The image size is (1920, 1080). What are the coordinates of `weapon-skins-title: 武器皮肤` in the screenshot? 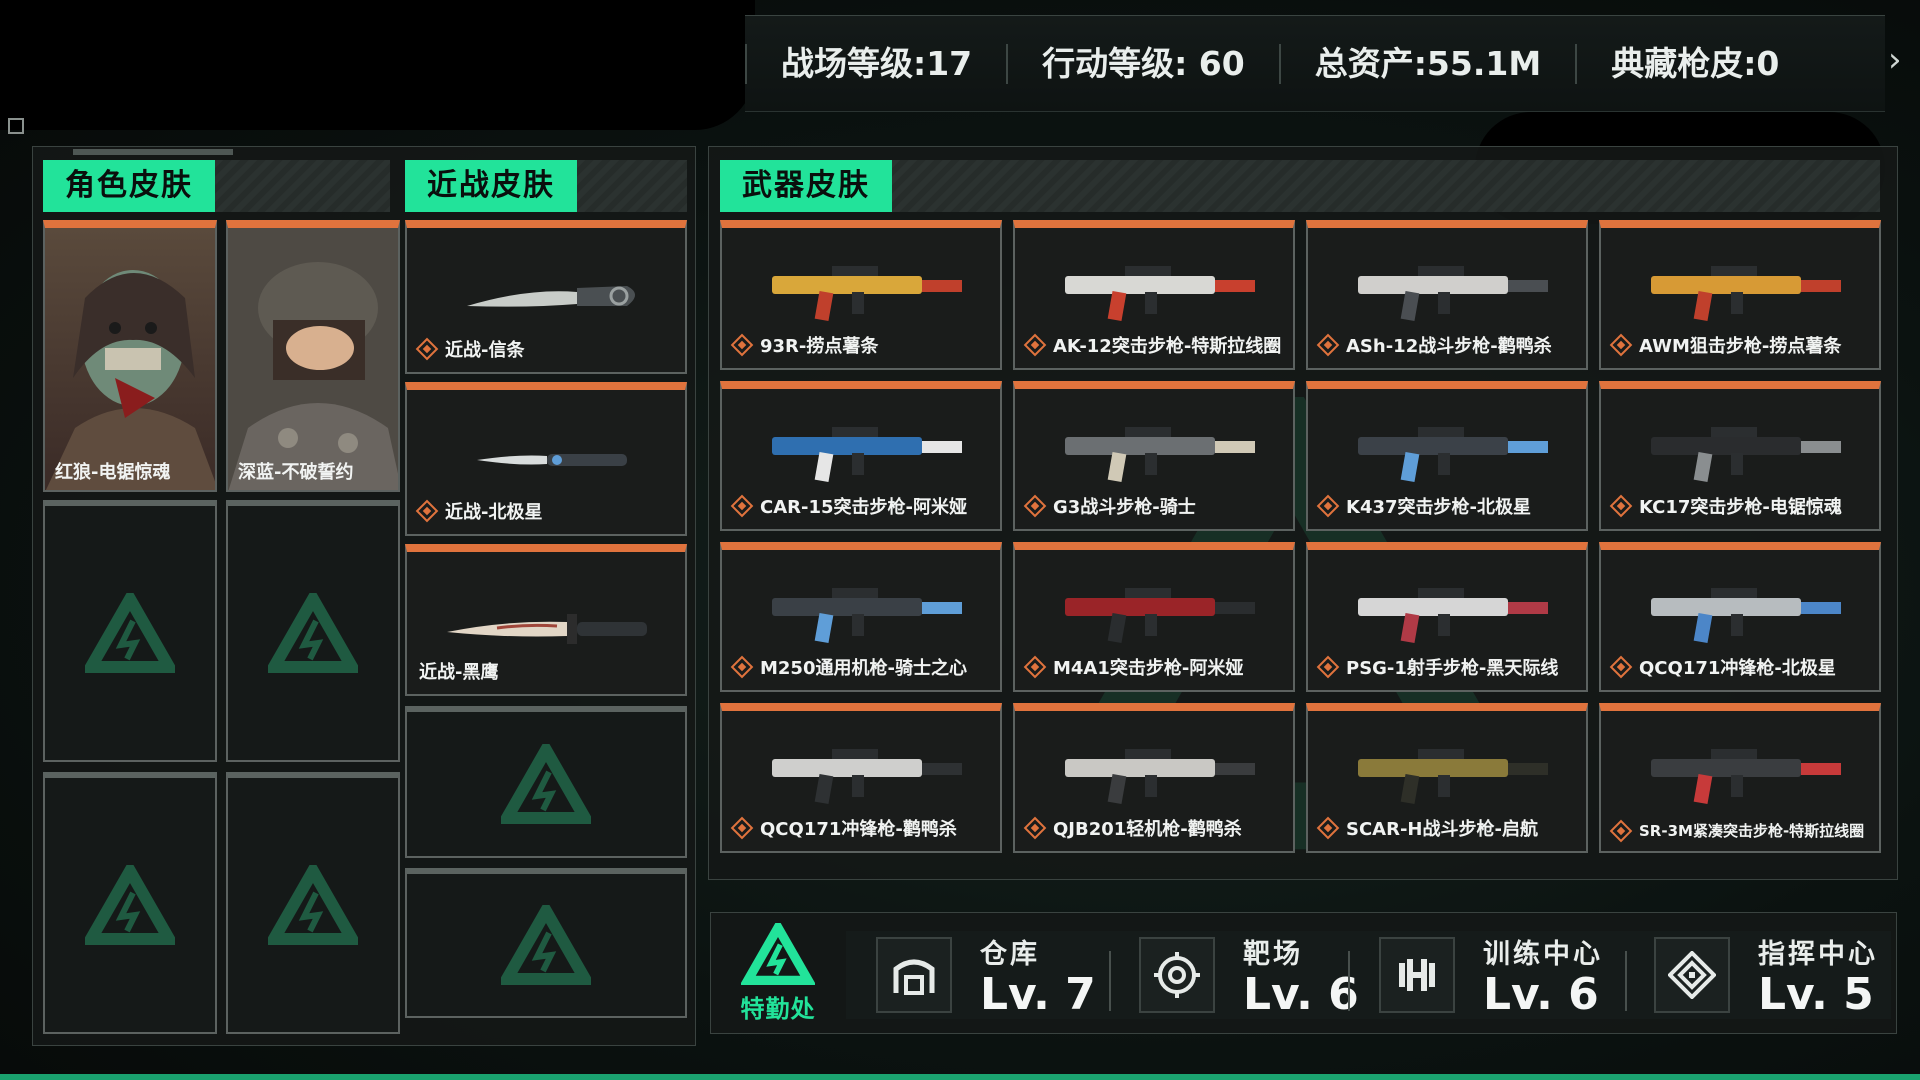 It's located at (806, 186).